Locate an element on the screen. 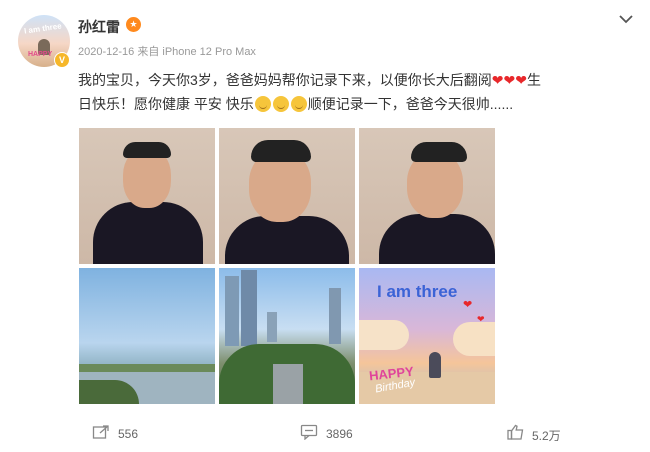 The width and height of the screenshot is (650, 452). comment-count: 3896 is located at coordinates (339, 434).